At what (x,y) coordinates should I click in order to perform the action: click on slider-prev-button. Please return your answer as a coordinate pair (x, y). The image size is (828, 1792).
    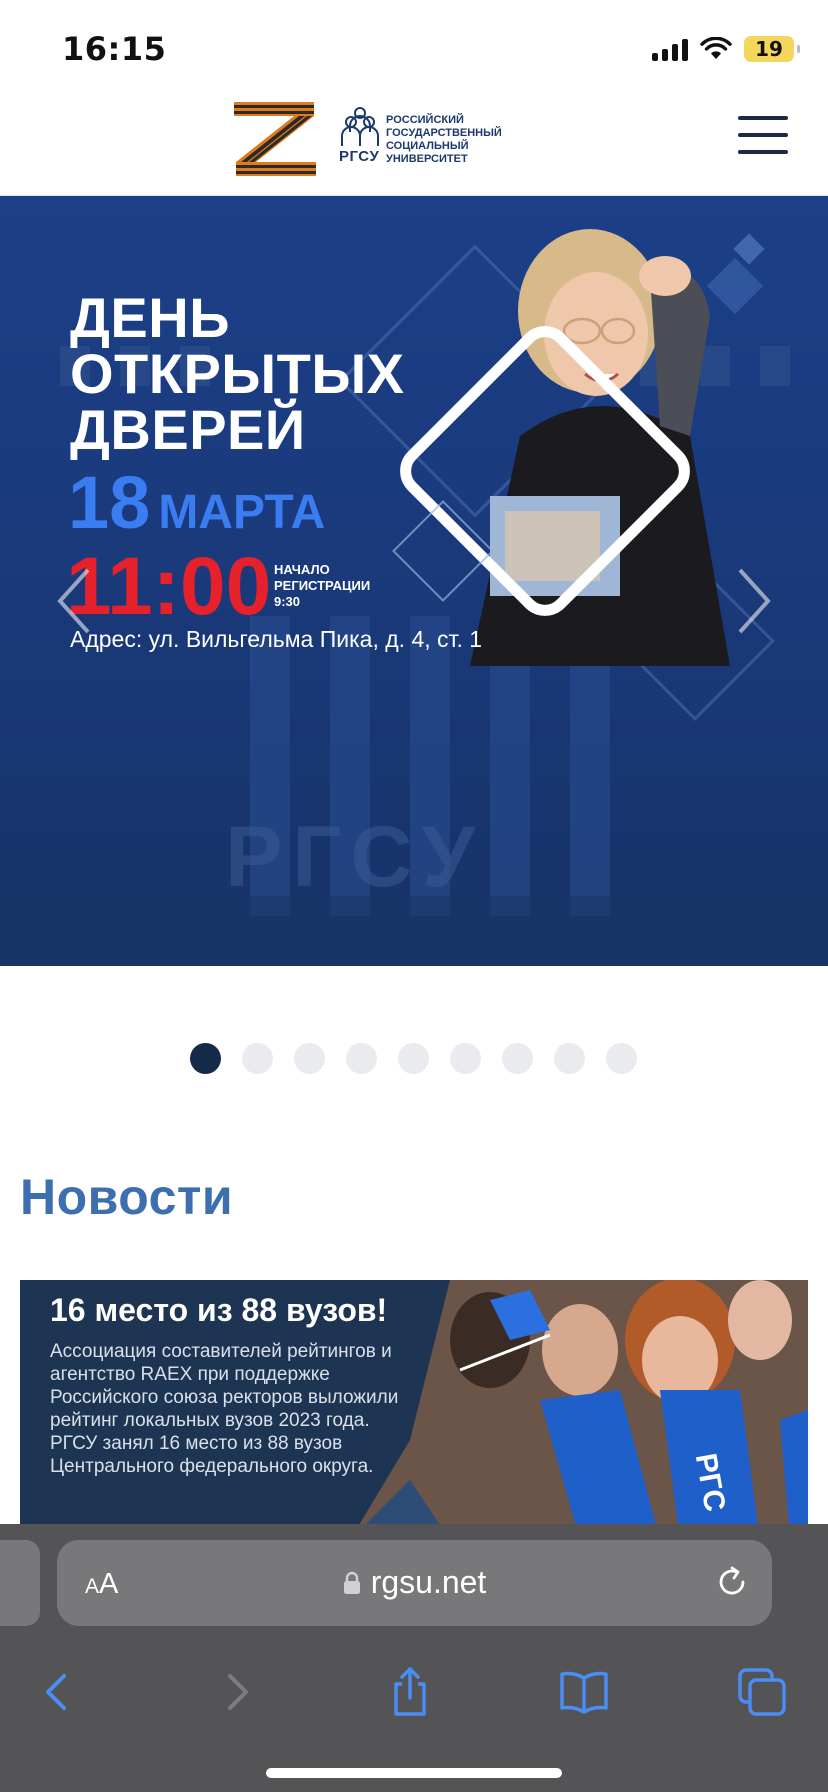
    Looking at the image, I should click on (74, 601).